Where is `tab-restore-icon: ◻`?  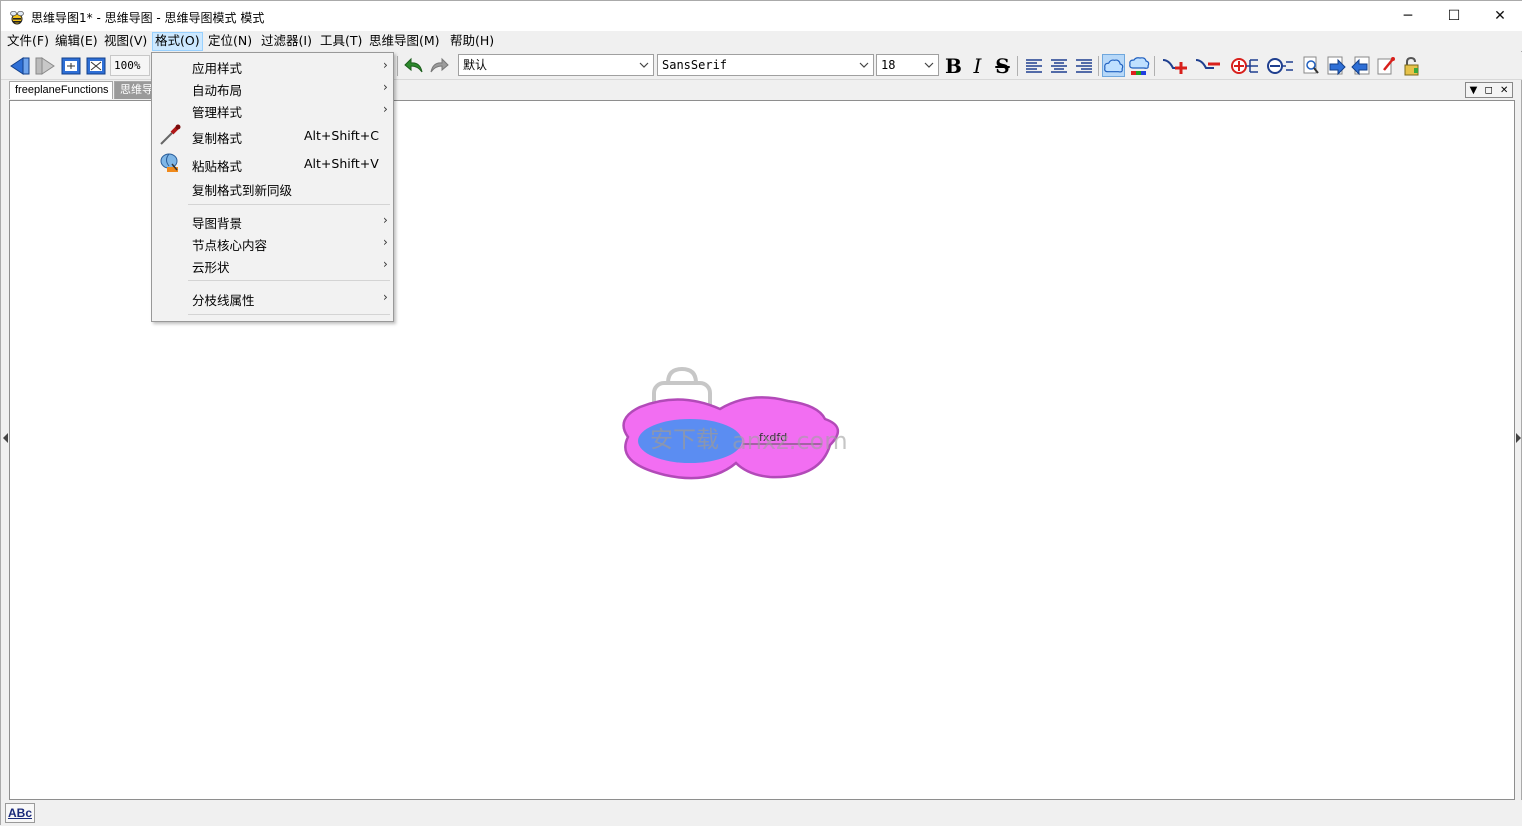 tab-restore-icon: ◻ is located at coordinates (1488, 90).